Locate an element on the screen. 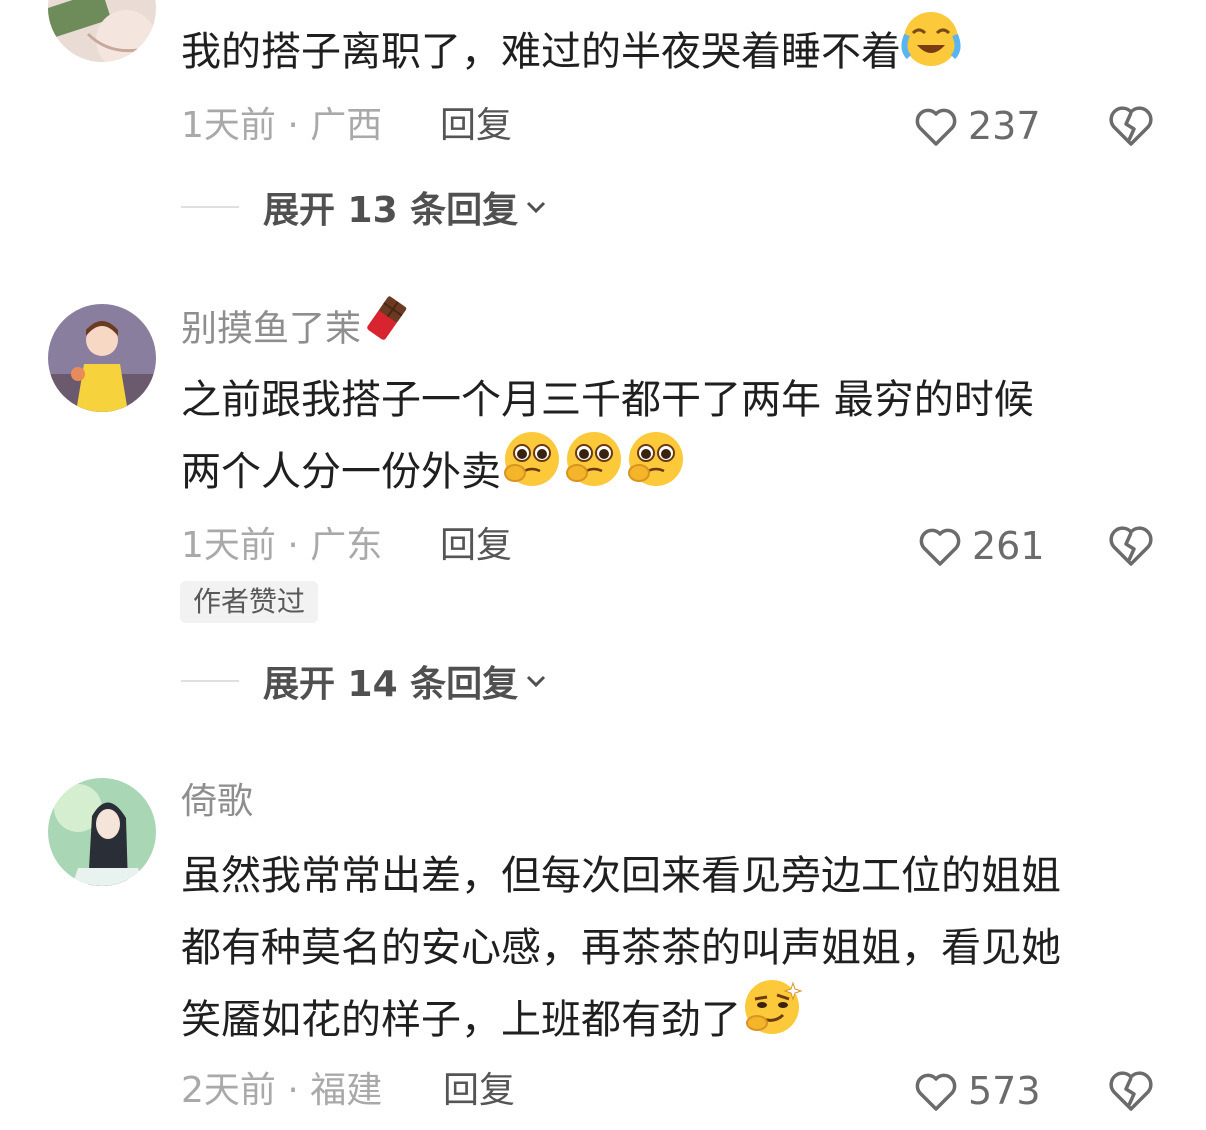 The height and width of the screenshot is (1130, 1206). expand-replies-button: 展开 14 条回复 is located at coordinates (365, 681).